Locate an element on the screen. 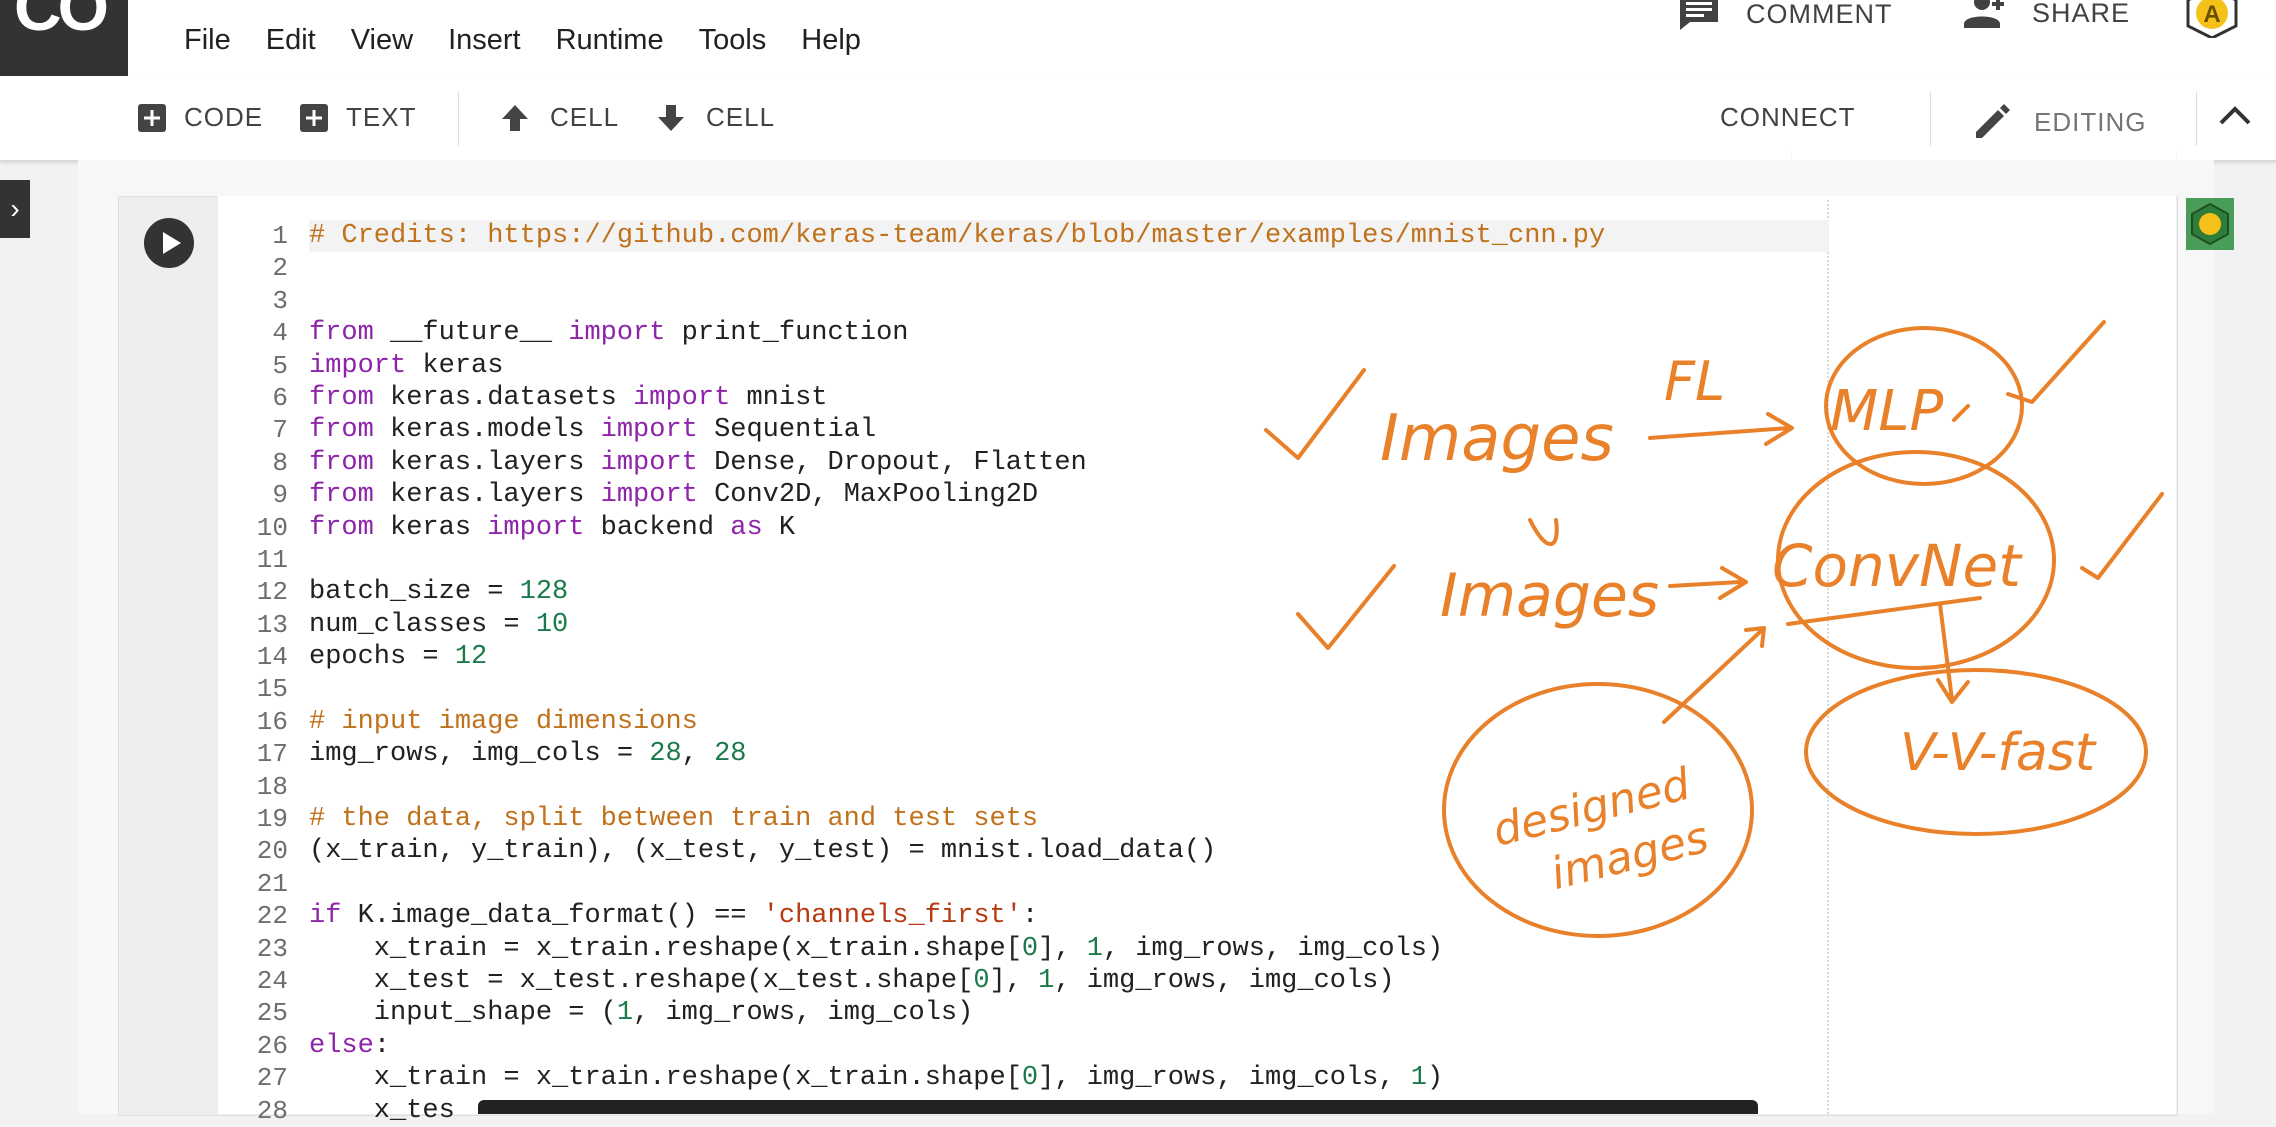 The height and width of the screenshot is (1127, 2276). annotation-fl: FL is located at coordinates (1694, 381).